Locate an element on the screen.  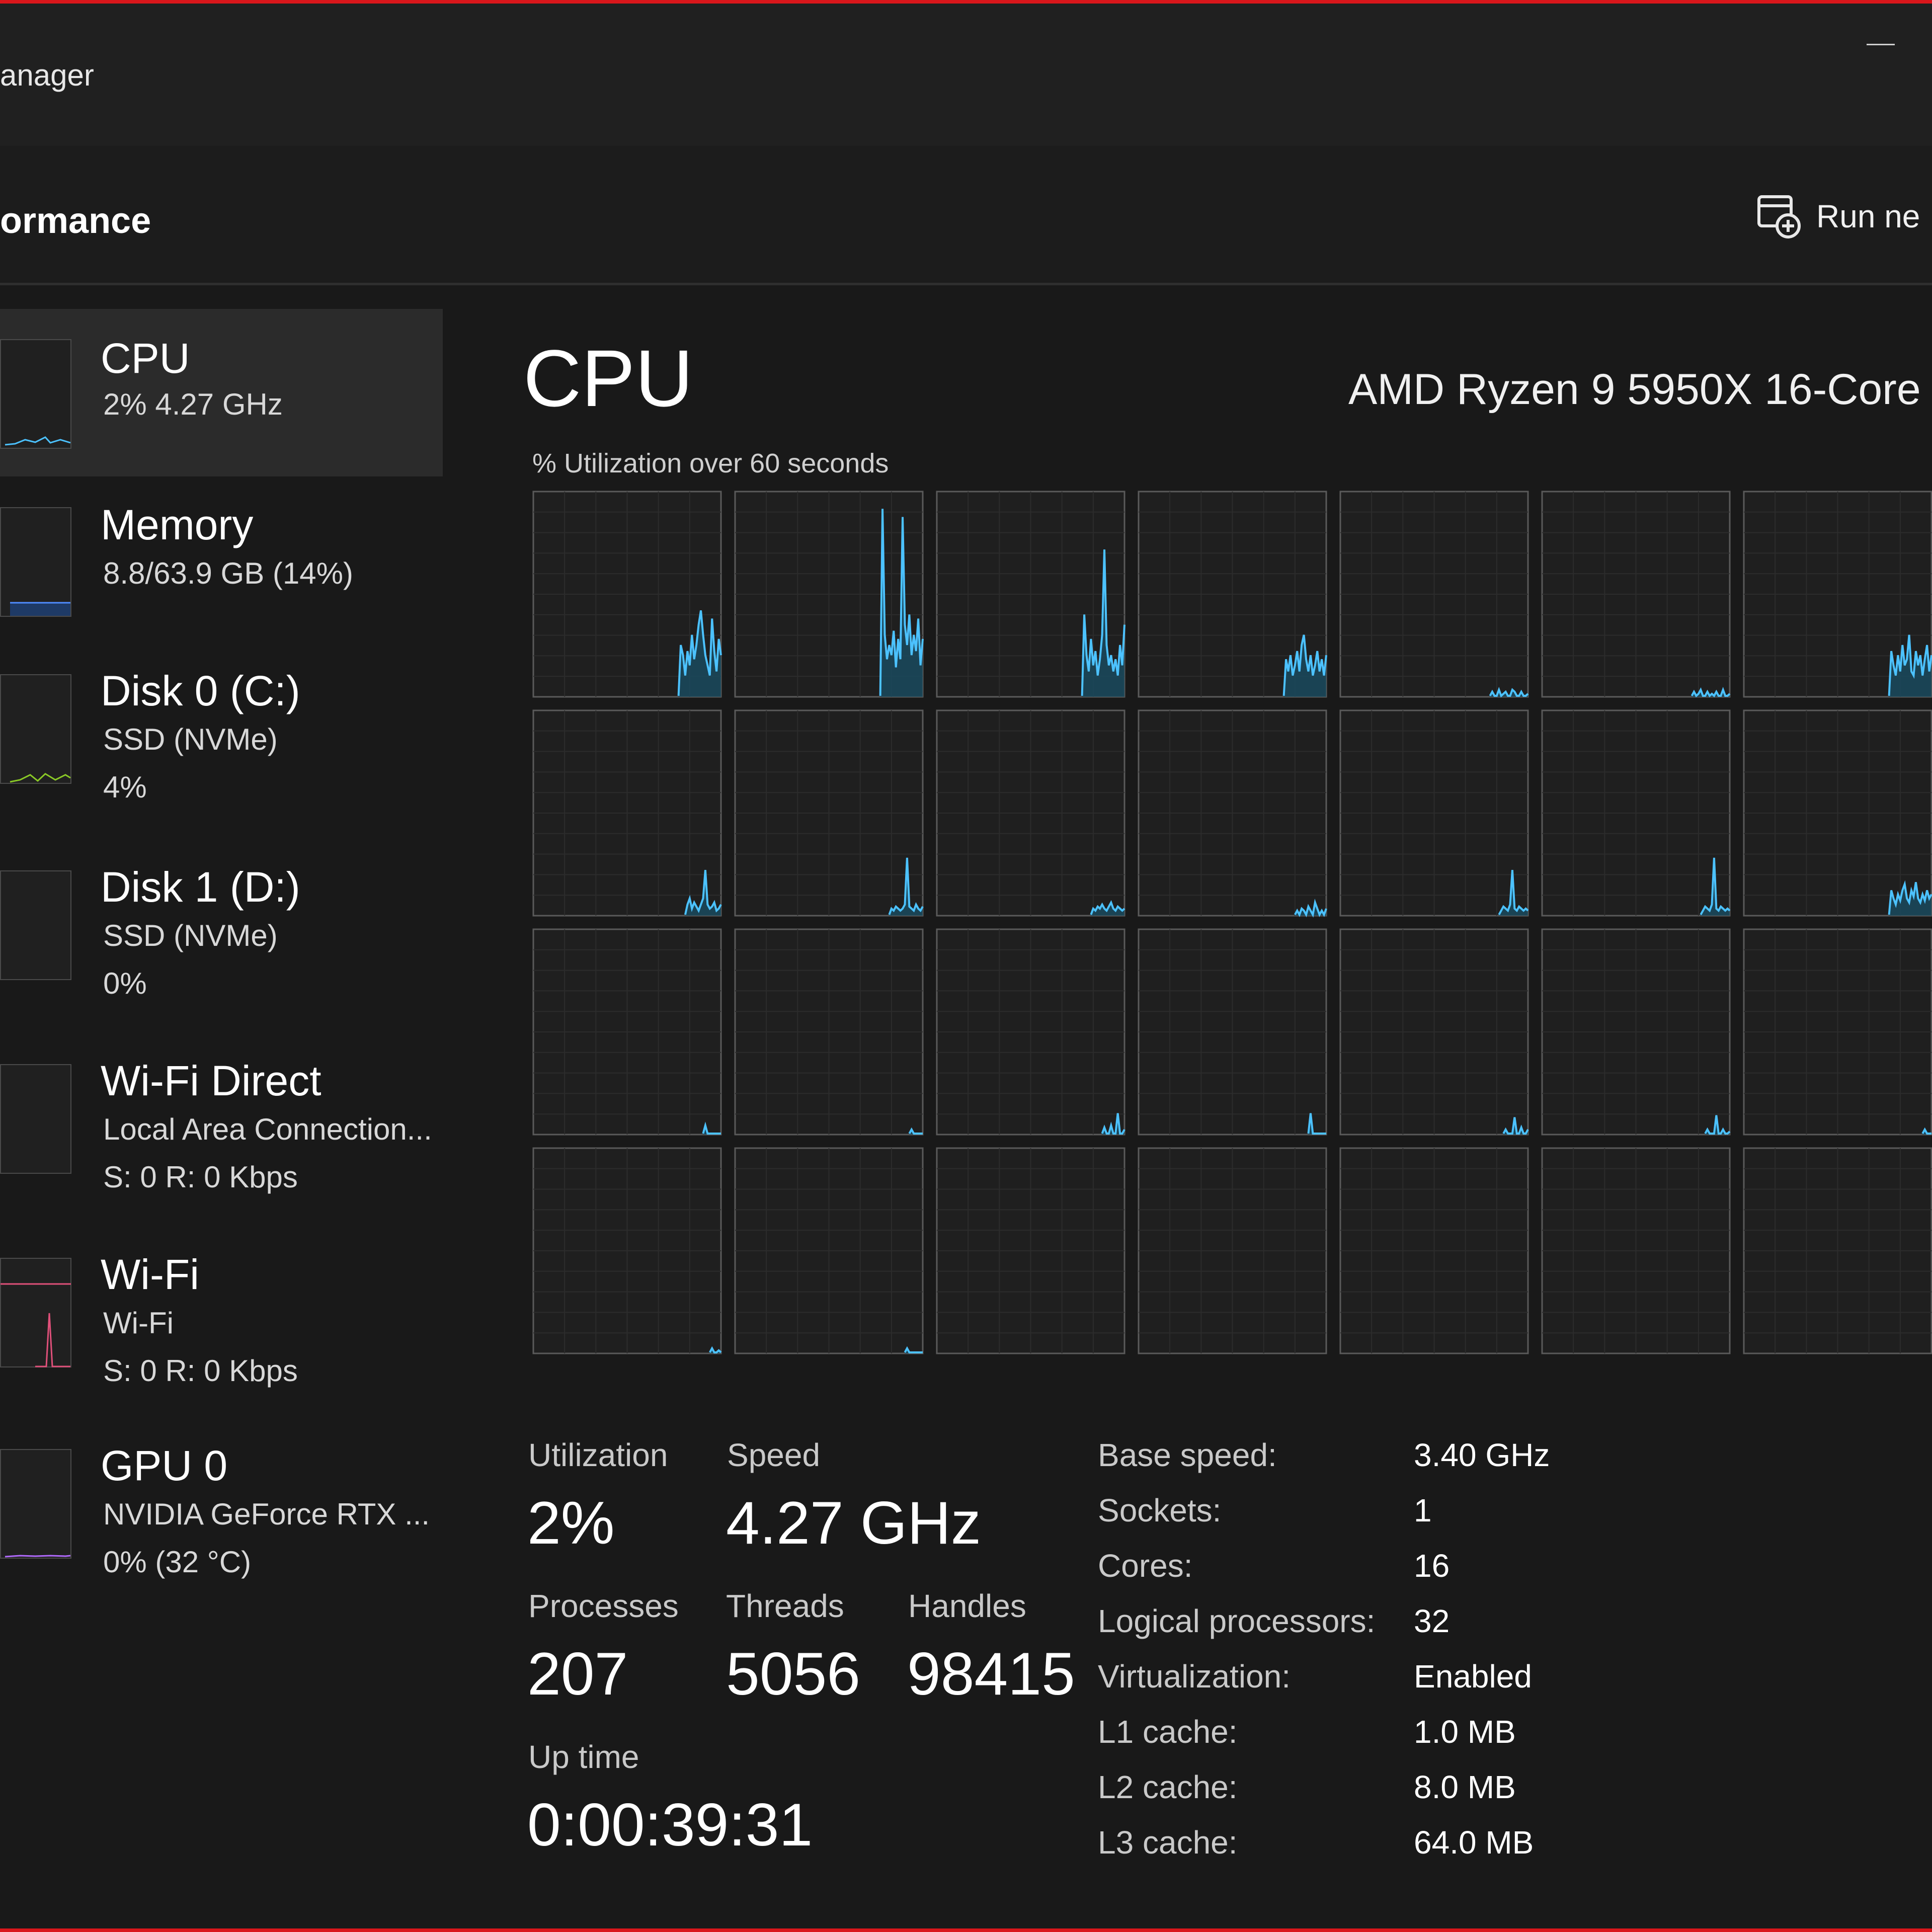
run-new-task-button: Run ne is located at coordinates (1838, 217).